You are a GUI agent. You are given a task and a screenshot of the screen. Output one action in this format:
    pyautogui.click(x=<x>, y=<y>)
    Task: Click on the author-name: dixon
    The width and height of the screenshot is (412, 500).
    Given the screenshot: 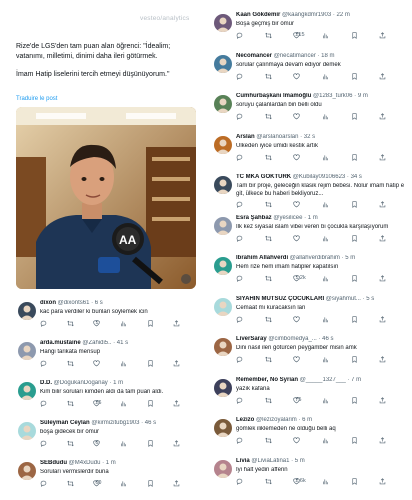 What is the action you would take?
    pyautogui.click(x=48, y=303)
    